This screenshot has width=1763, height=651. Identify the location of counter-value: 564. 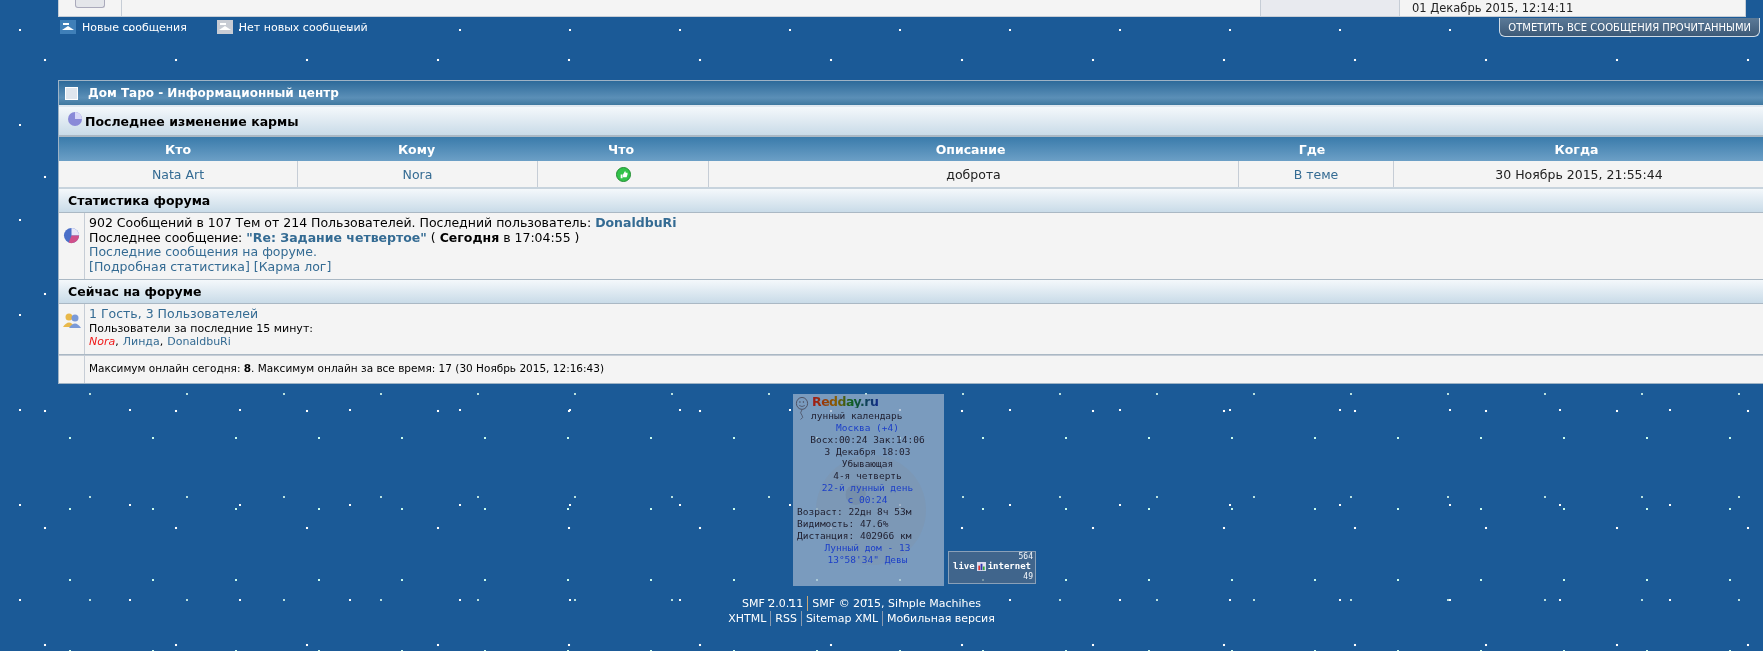
(1025, 556).